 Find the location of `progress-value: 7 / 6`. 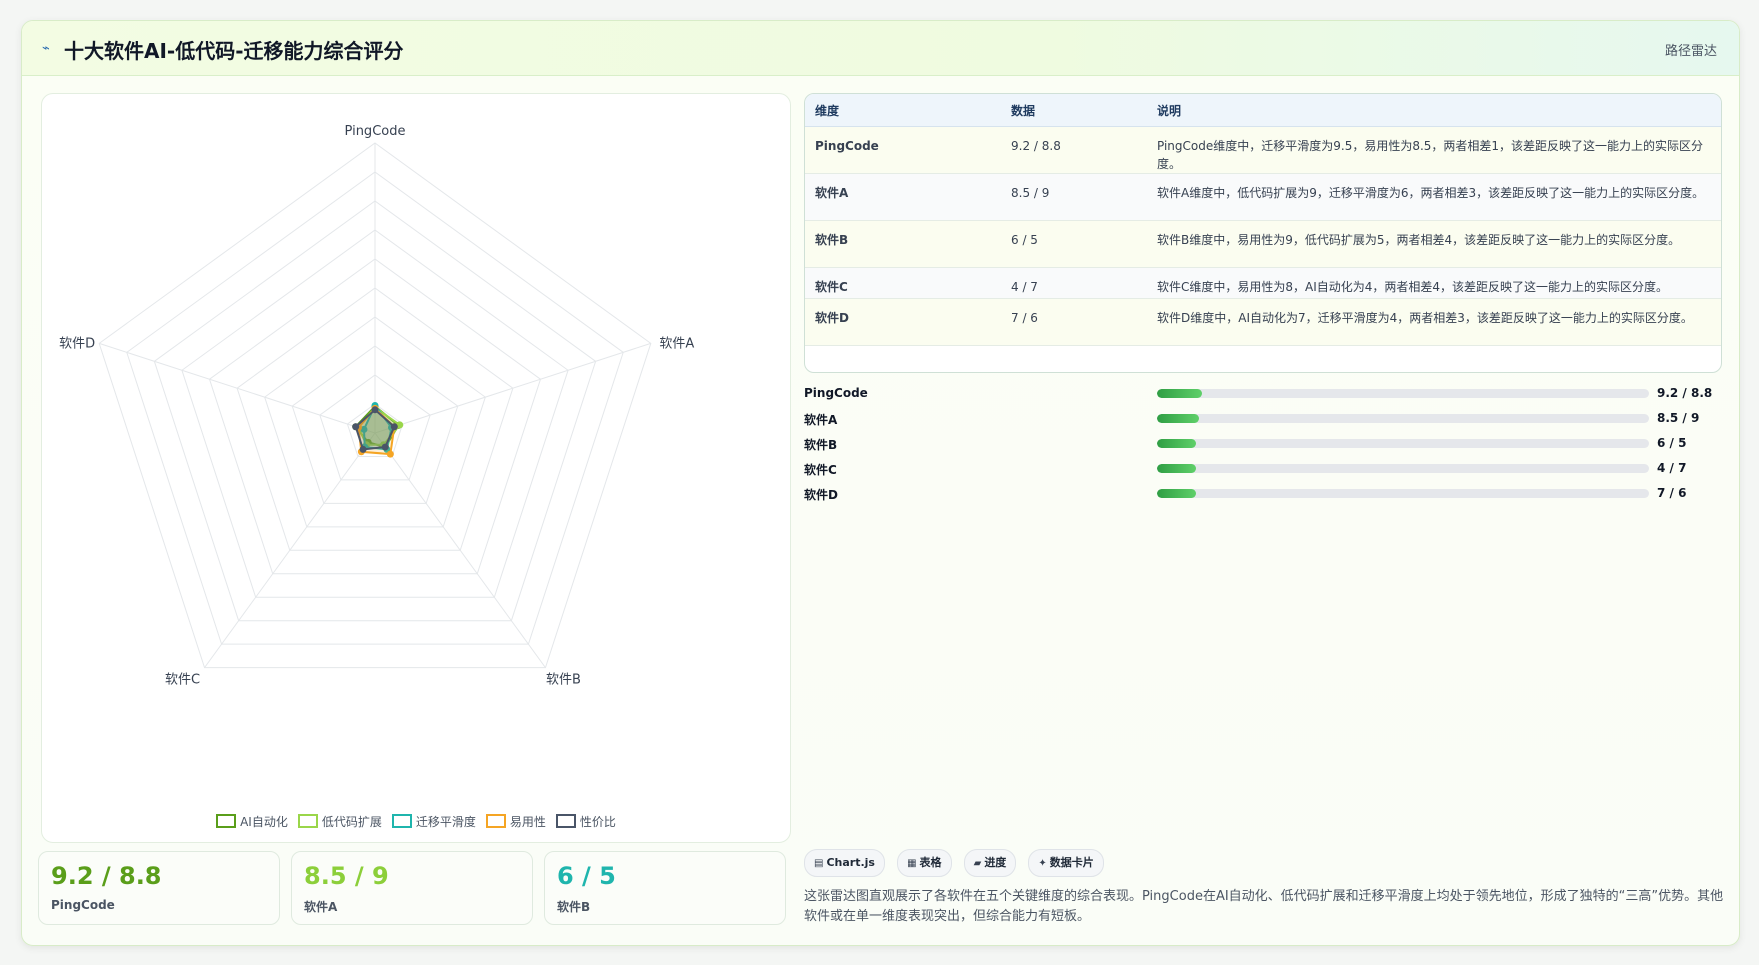

progress-value: 7 / 6 is located at coordinates (1672, 493).